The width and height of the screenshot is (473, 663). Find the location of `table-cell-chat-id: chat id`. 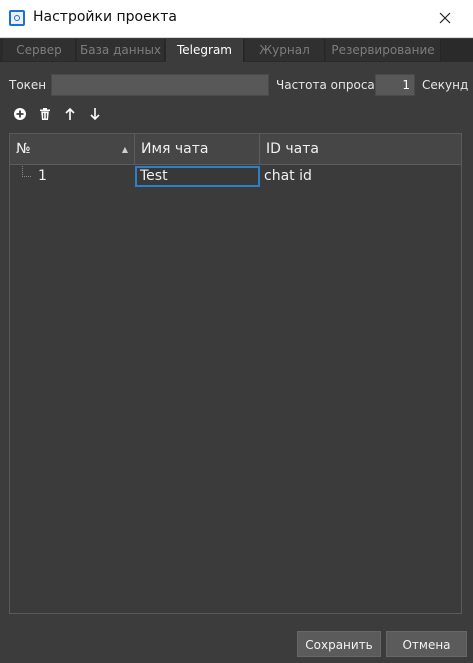

table-cell-chat-id: chat id is located at coordinates (360, 176).